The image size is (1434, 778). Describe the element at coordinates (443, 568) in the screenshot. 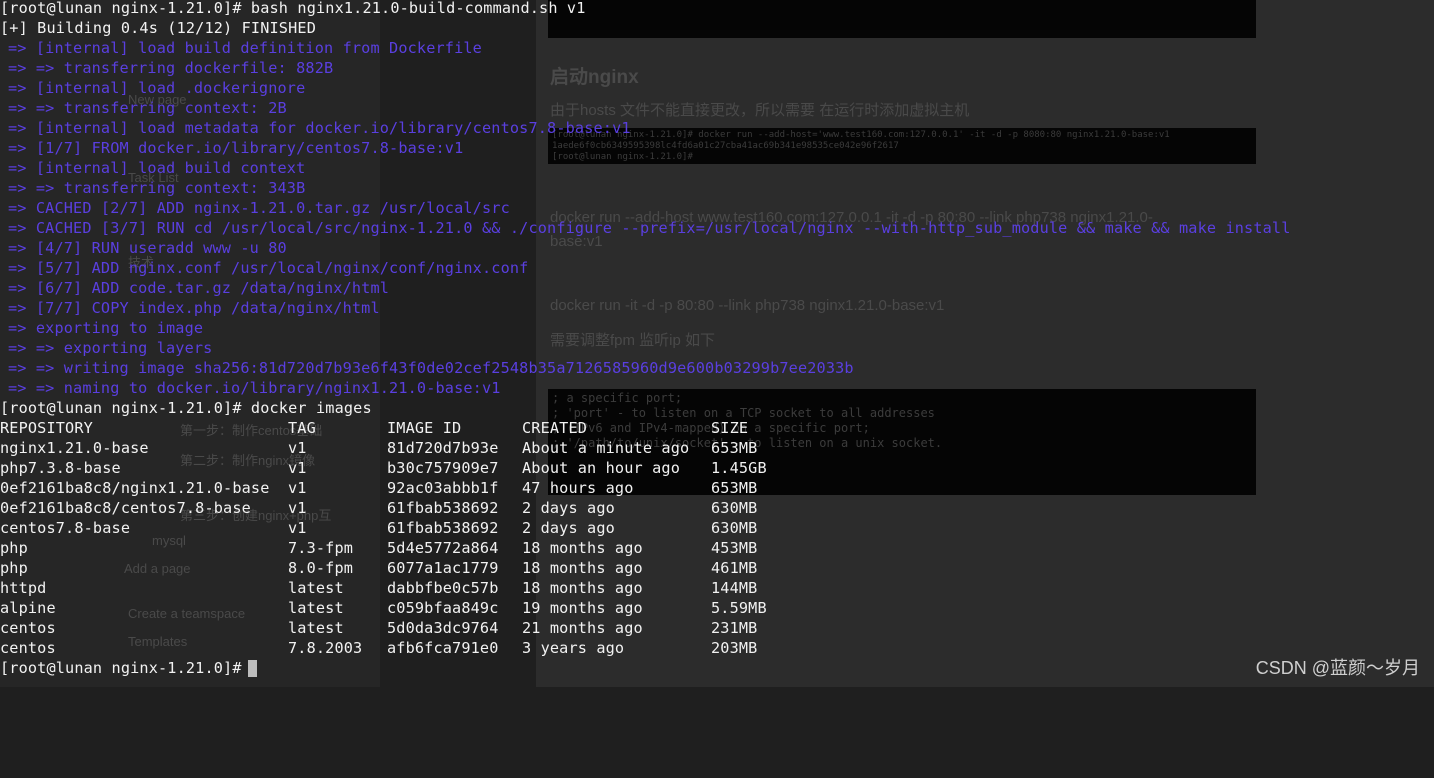

I see `cell-image-id: 6077a1ac1779` at that location.